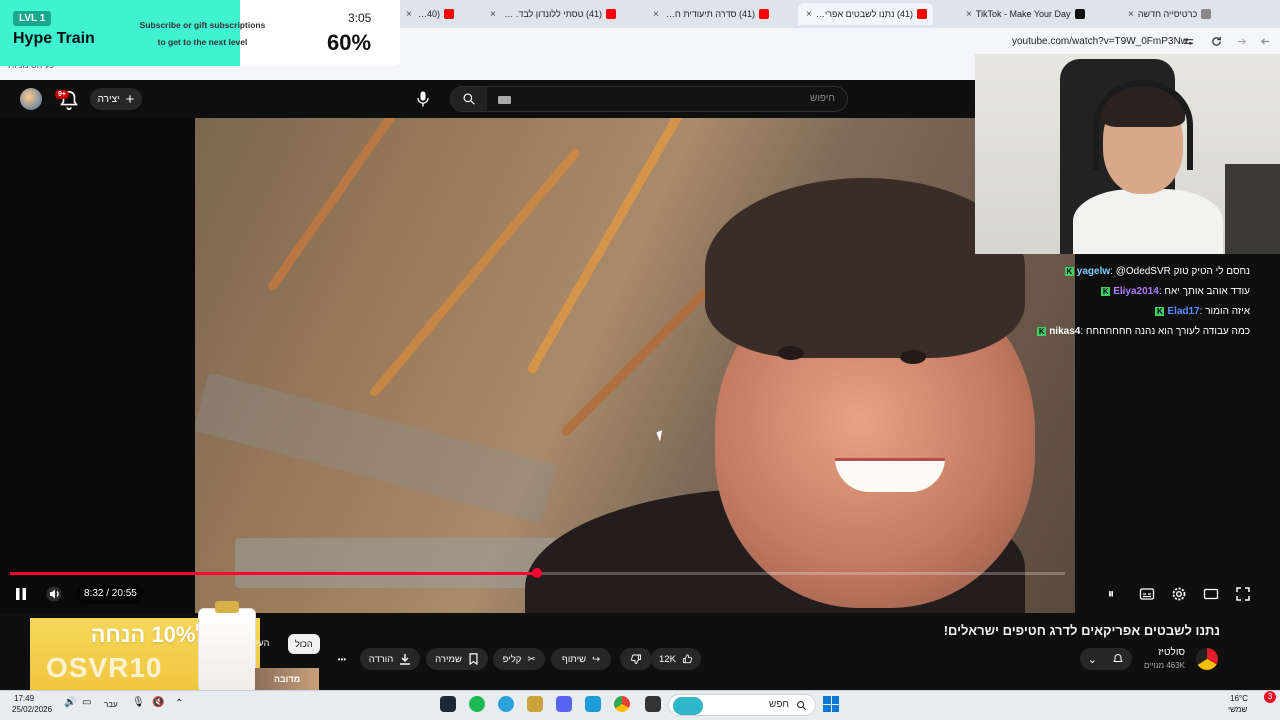  Describe the element at coordinates (1167, 14) in the screenshot. I see `tab-label: כרטיסייה חדשה` at that location.